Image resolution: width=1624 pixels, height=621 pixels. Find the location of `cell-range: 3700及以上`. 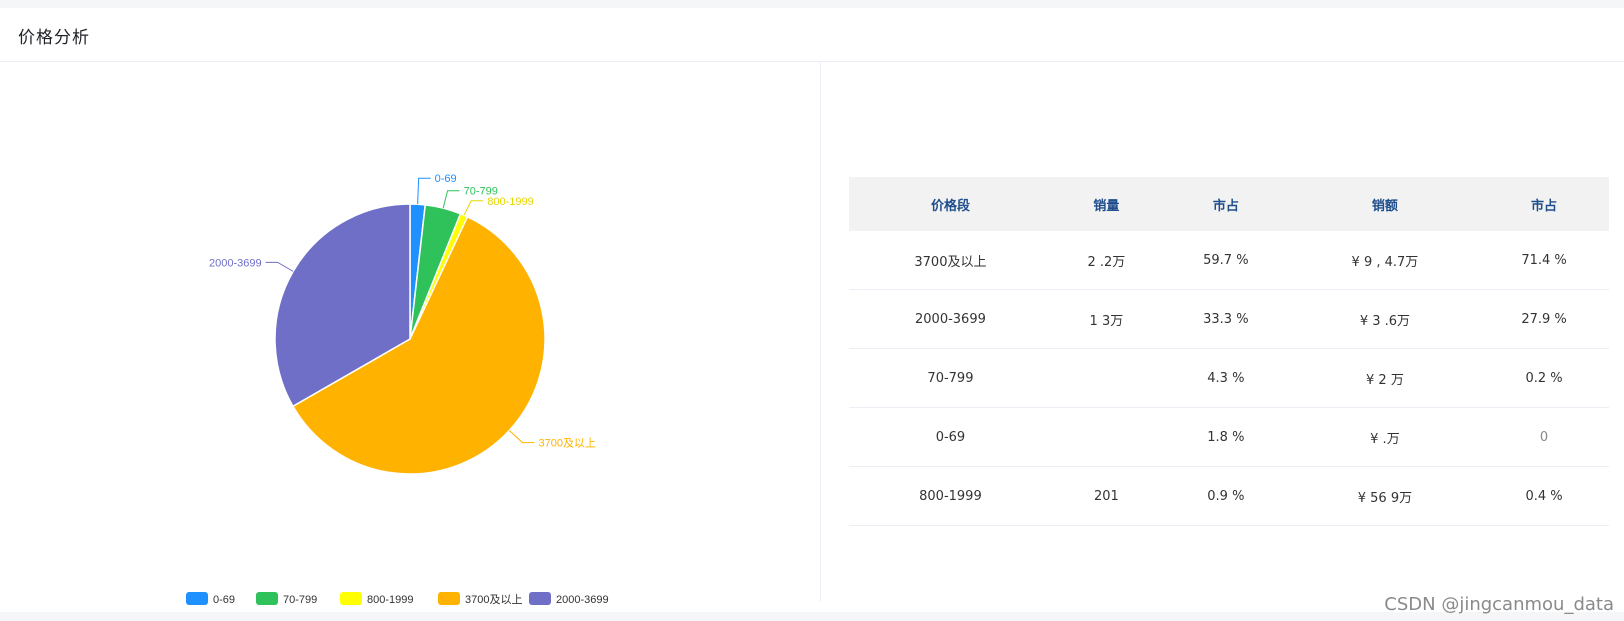

cell-range: 3700及以上 is located at coordinates (950, 260).